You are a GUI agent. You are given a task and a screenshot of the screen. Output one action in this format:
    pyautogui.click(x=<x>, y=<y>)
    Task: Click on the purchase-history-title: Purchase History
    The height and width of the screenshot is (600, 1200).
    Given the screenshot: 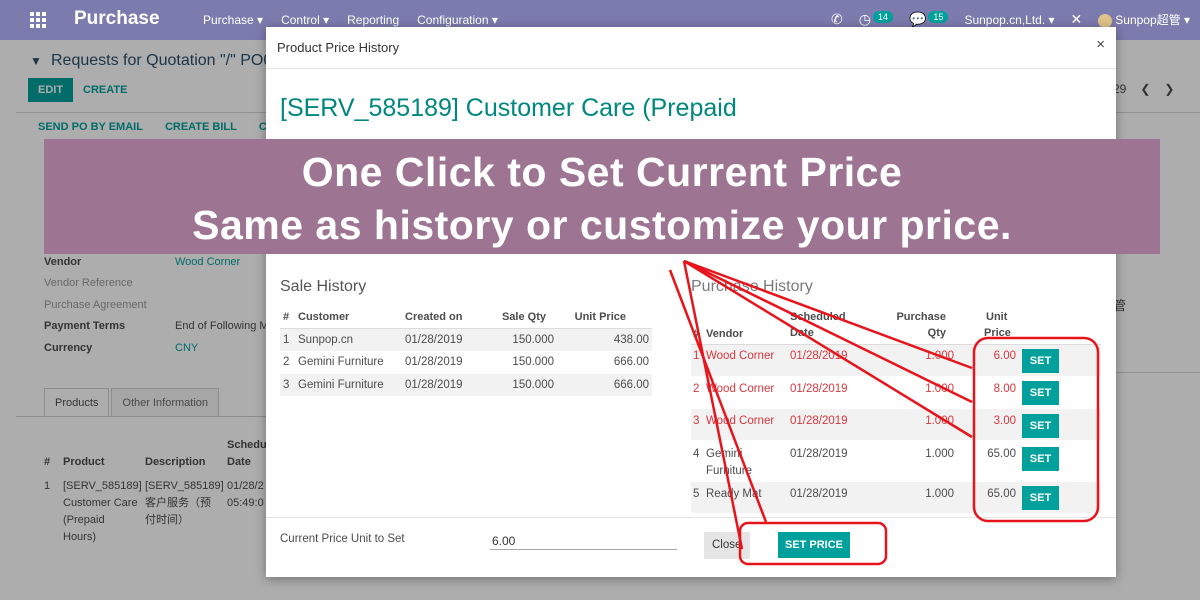 What is the action you would take?
    pyautogui.click(x=752, y=286)
    